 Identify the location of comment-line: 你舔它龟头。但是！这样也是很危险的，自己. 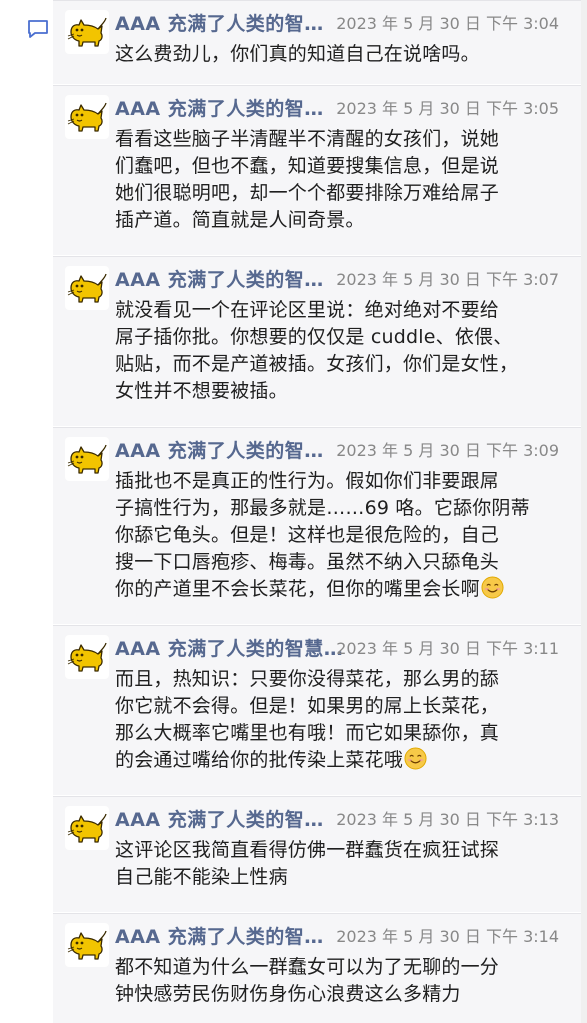
(307, 535).